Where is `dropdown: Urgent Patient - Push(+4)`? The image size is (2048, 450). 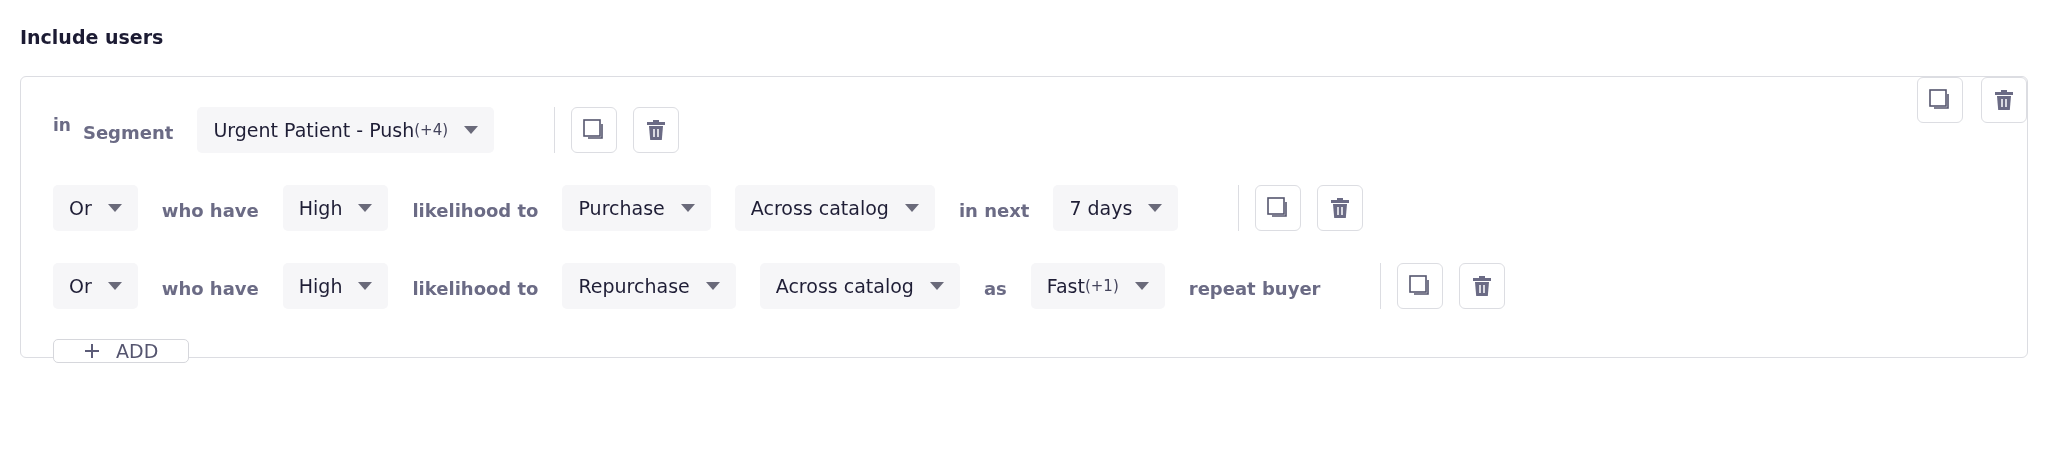 dropdown: Urgent Patient - Push(+4) is located at coordinates (346, 130).